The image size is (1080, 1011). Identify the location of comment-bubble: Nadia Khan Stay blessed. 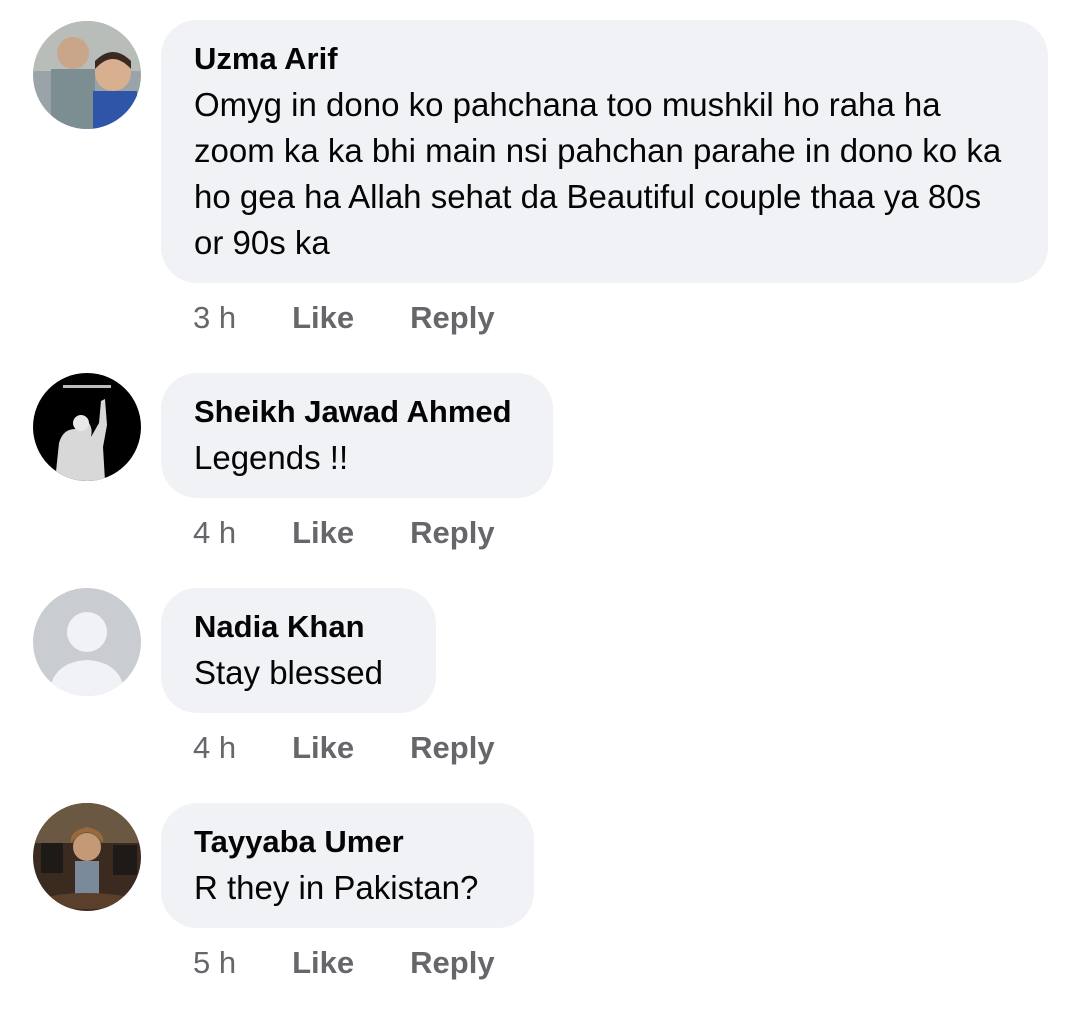
(298, 650).